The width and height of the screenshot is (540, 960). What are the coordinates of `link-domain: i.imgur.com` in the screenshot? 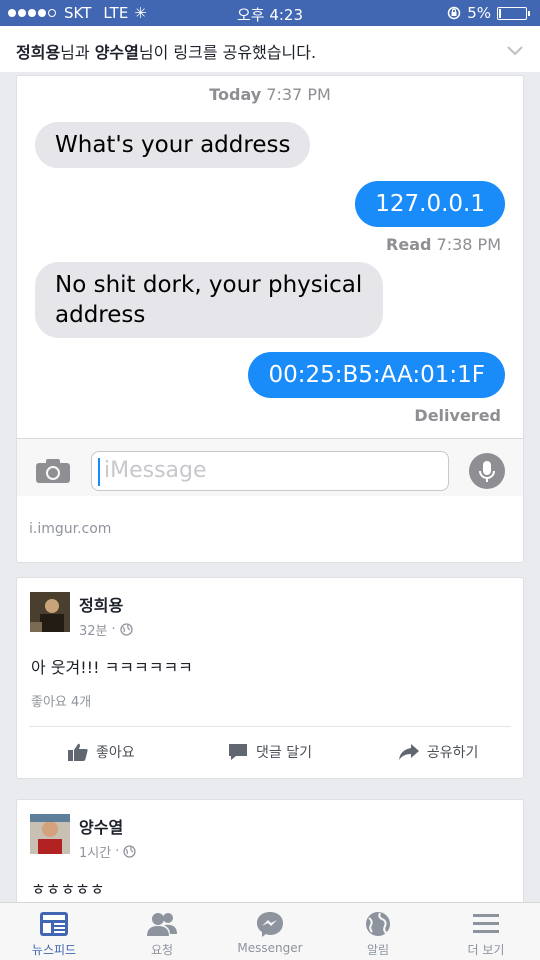 It's located at (70, 529).